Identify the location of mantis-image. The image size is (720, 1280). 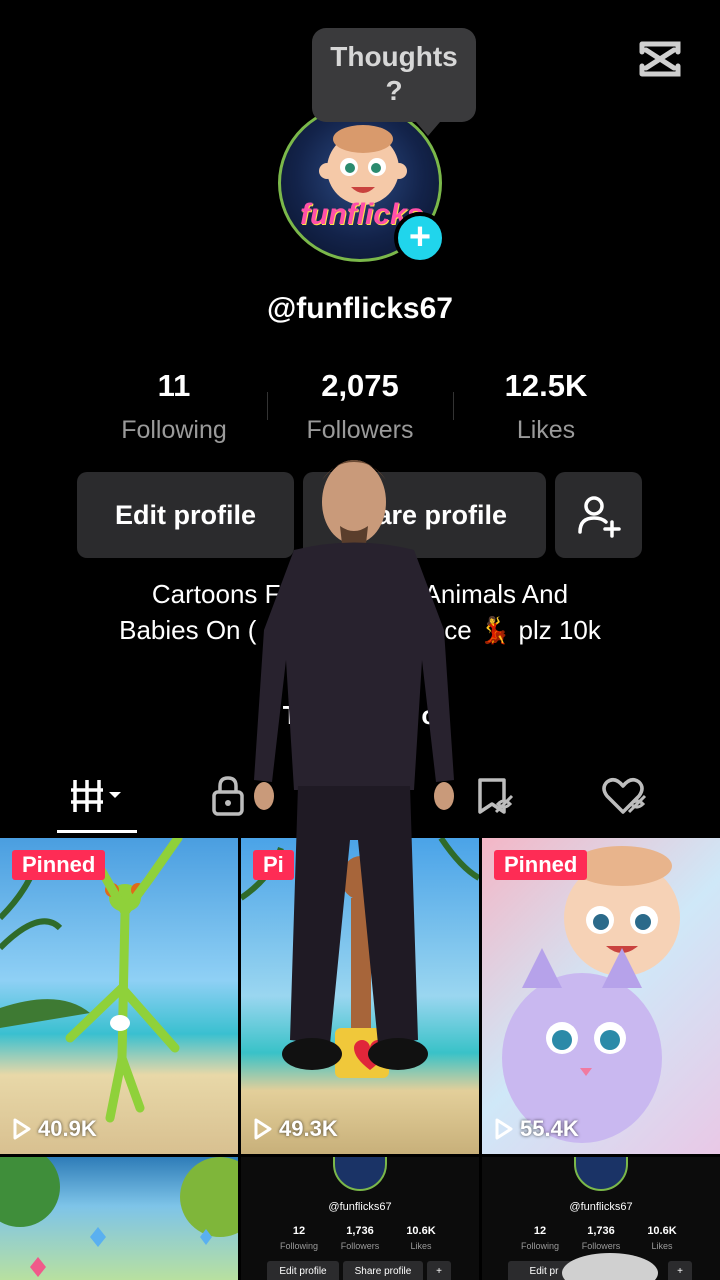
(91, 980).